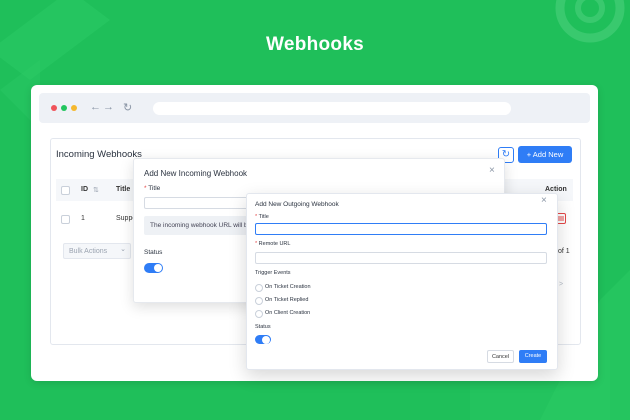 This screenshot has height=420, width=630. I want to click on maximize-dot, so click(74, 108).